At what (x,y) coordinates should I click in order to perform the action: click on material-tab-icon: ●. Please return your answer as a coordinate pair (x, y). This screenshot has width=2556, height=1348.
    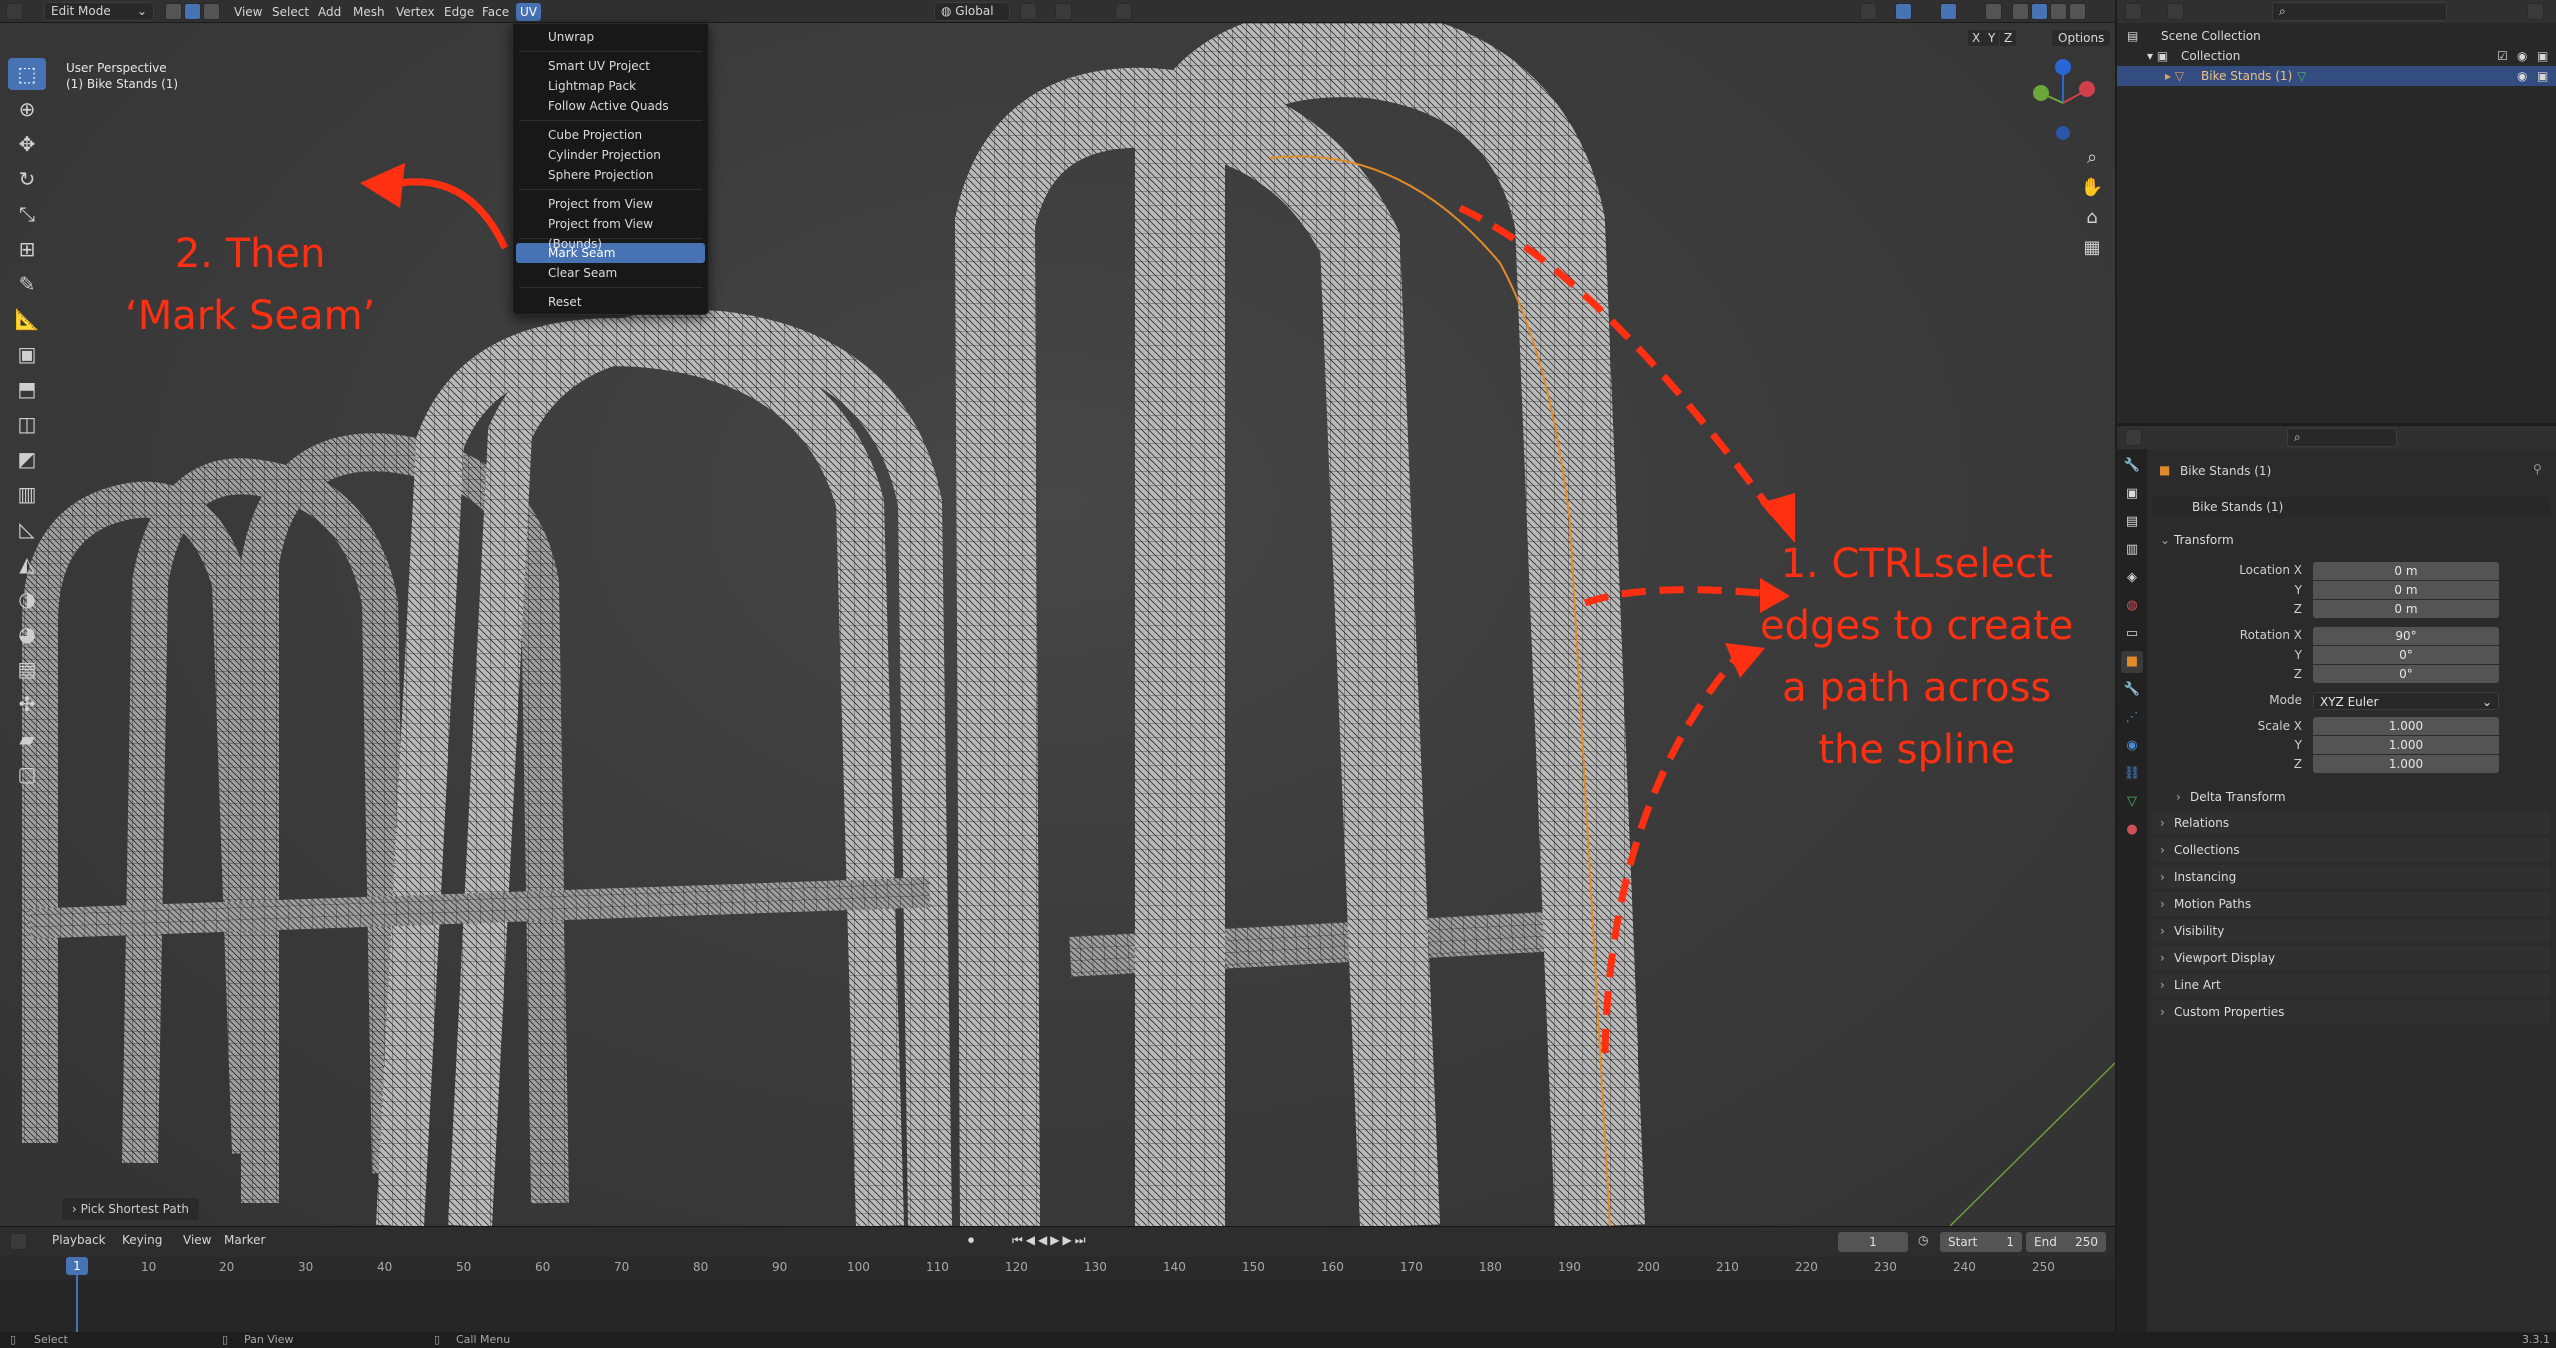
    Looking at the image, I should click on (2132, 830).